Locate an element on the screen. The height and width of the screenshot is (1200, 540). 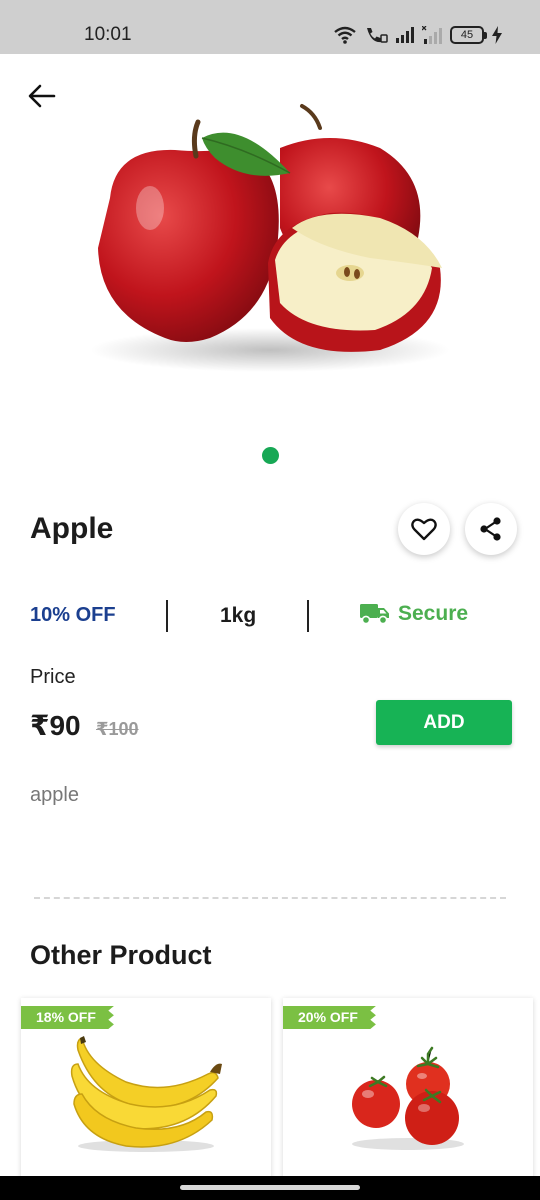
discount-badge: 18% OFF is located at coordinates (67, 1017).